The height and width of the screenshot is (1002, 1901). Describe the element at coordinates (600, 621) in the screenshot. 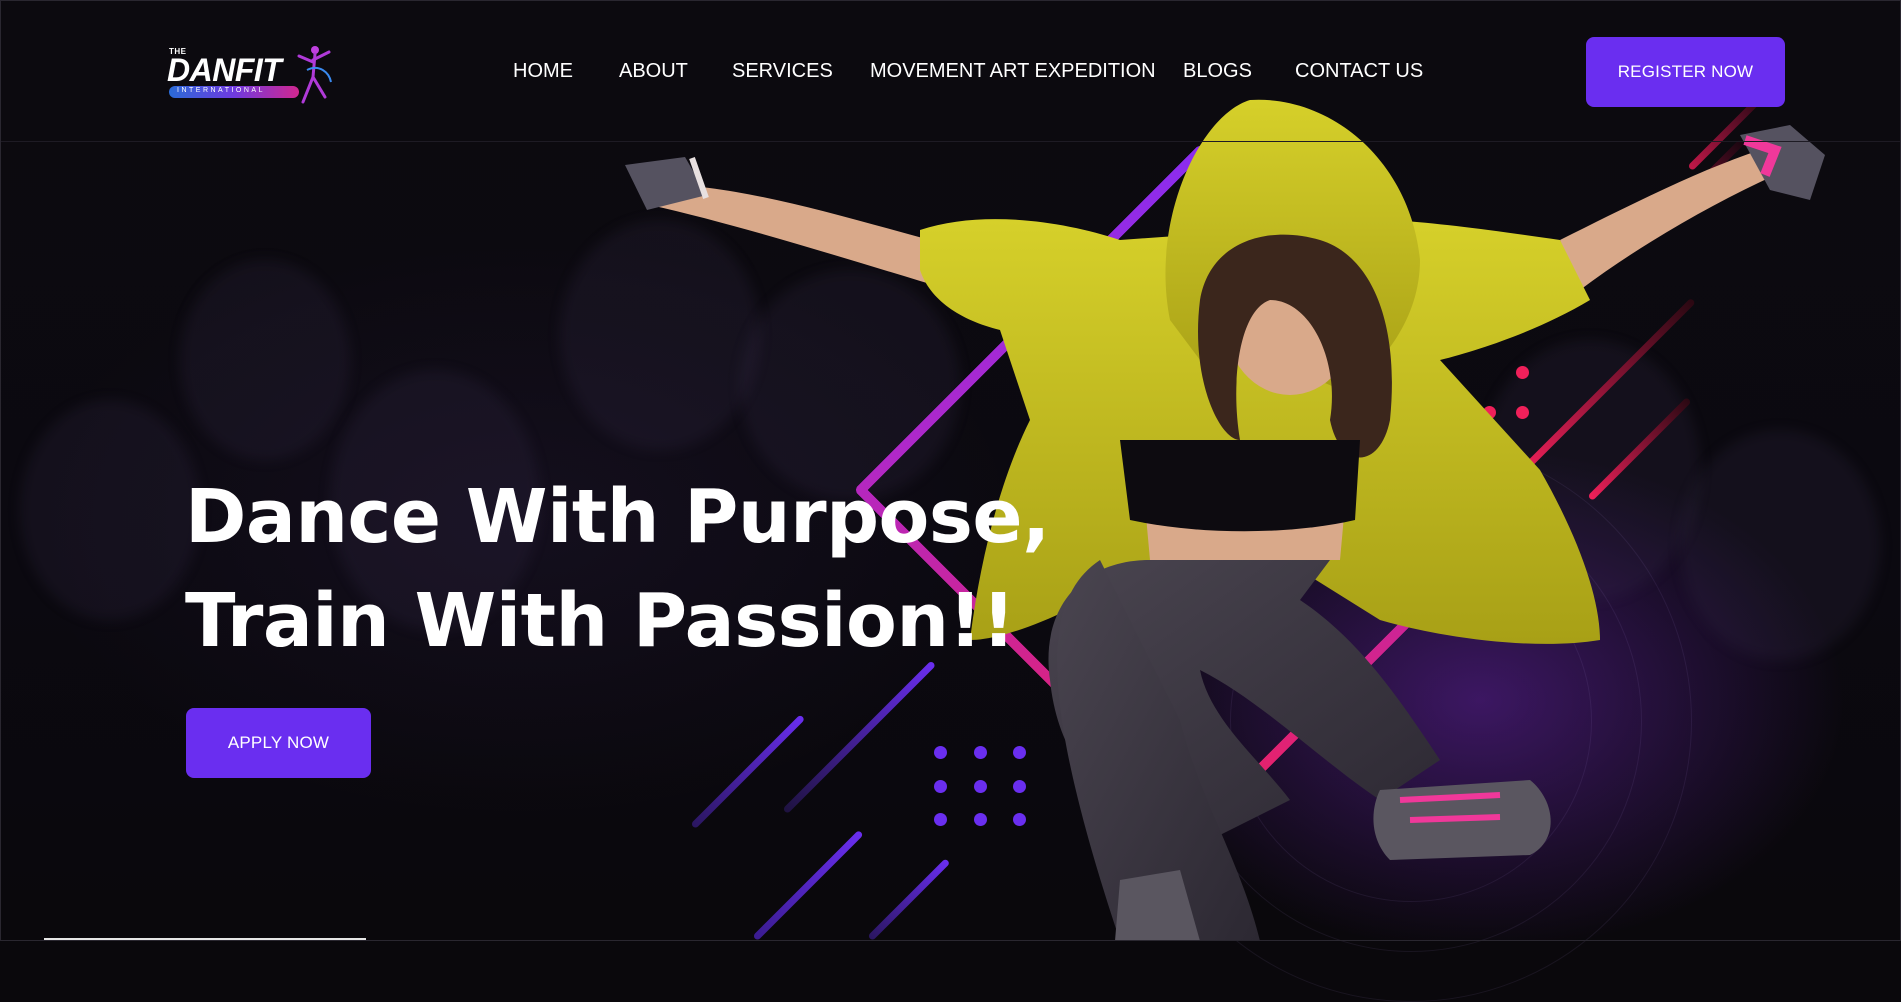

I see `hero-headline-line2: Train With Passion!!` at that location.